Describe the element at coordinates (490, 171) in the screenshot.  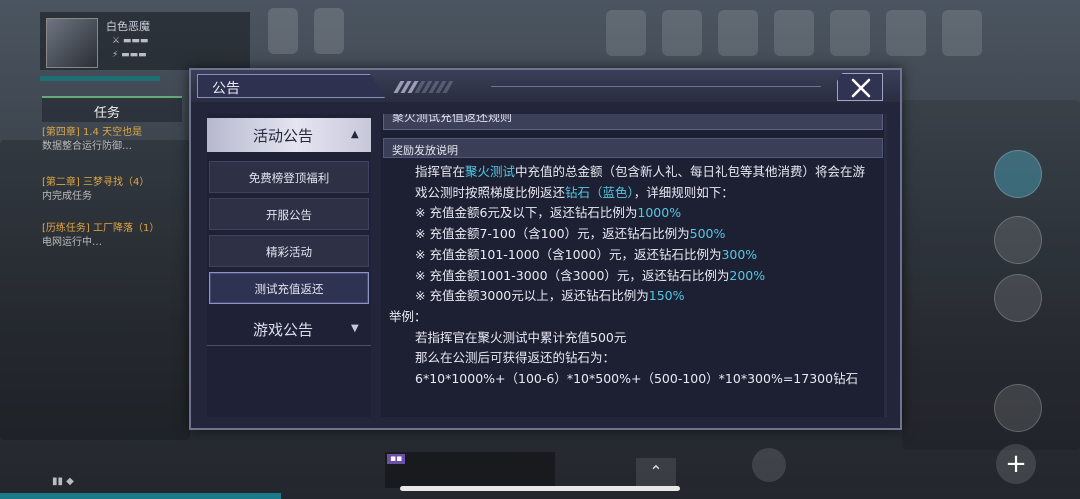
I see `highlight-text: 聚火测试` at that location.